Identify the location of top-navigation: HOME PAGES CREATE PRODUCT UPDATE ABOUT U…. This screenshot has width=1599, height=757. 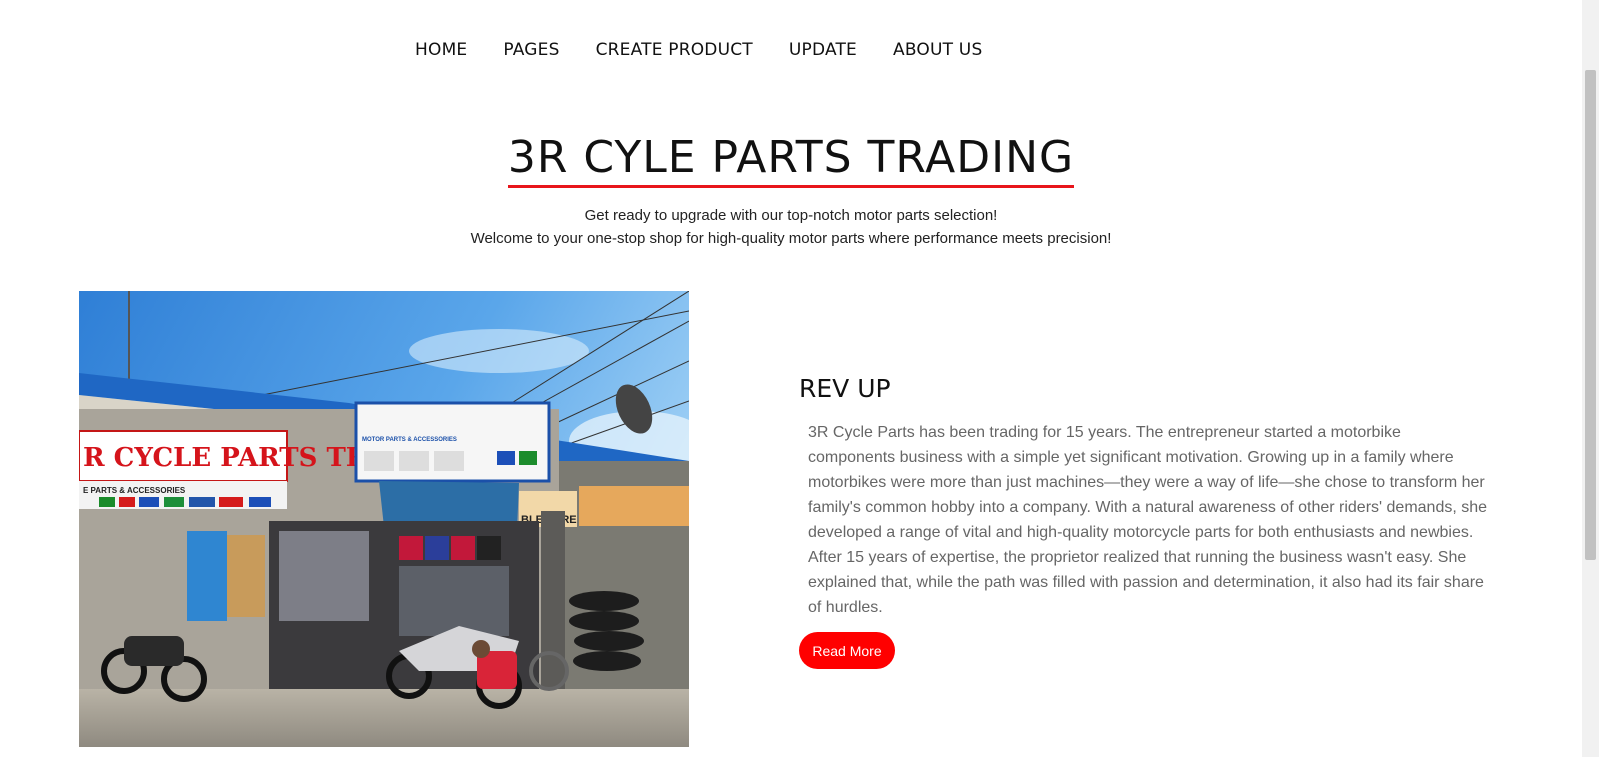
(698, 50).